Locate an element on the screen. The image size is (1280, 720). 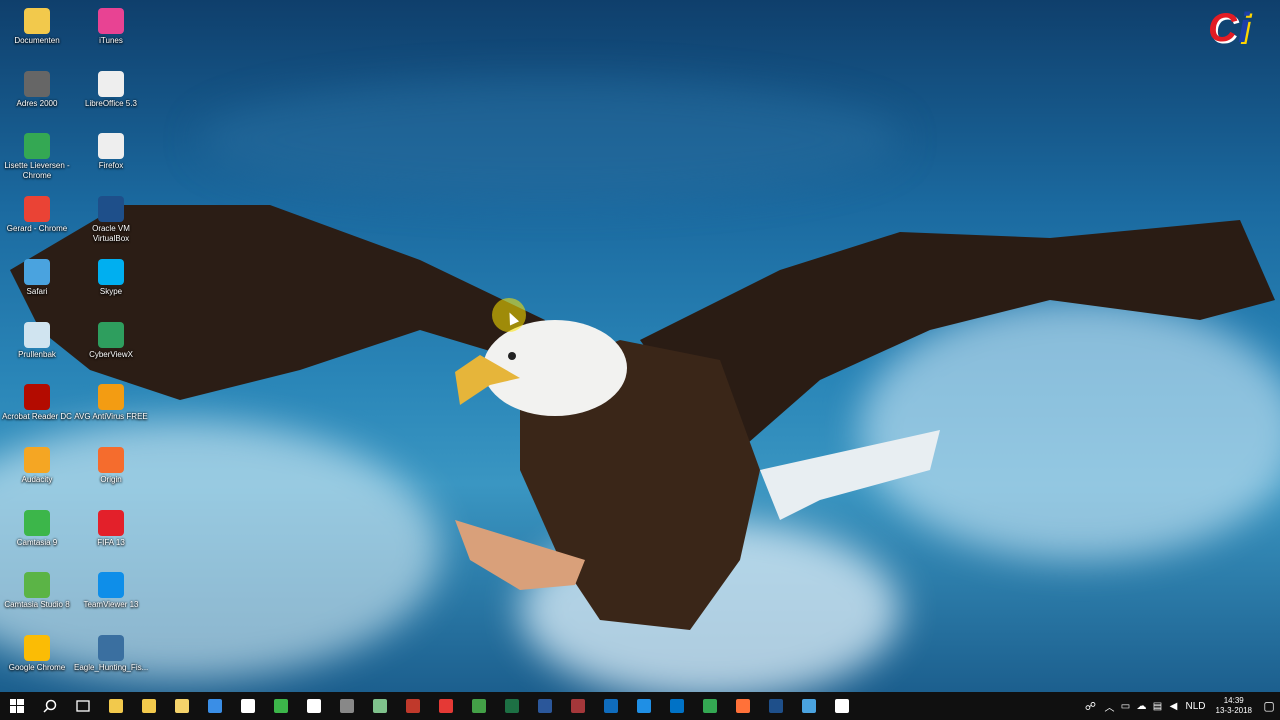
desktop-icon-label: Skype is located at coordinates (111, 291).